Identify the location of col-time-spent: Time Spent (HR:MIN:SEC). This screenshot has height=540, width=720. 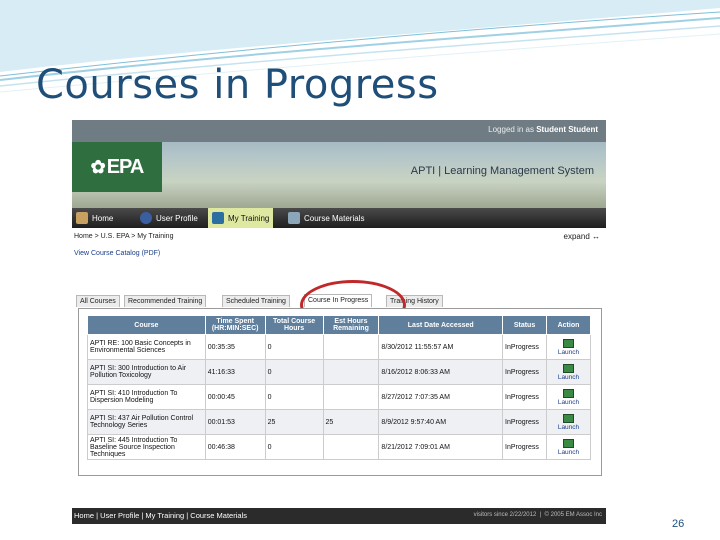
(235, 325).